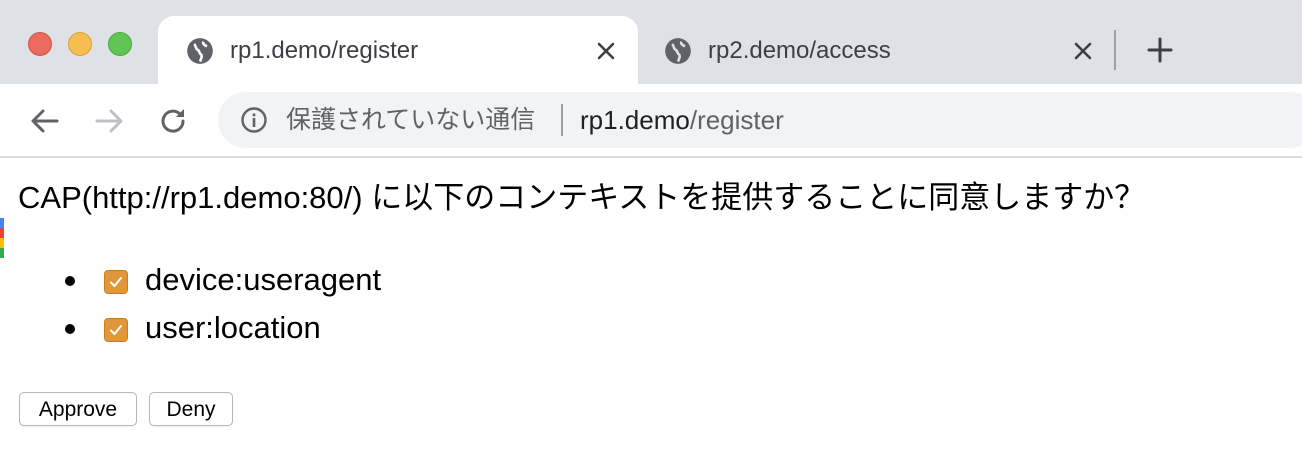 The width and height of the screenshot is (1302, 464). Describe the element at coordinates (263, 279) in the screenshot. I see `context-label: device:useragent` at that location.